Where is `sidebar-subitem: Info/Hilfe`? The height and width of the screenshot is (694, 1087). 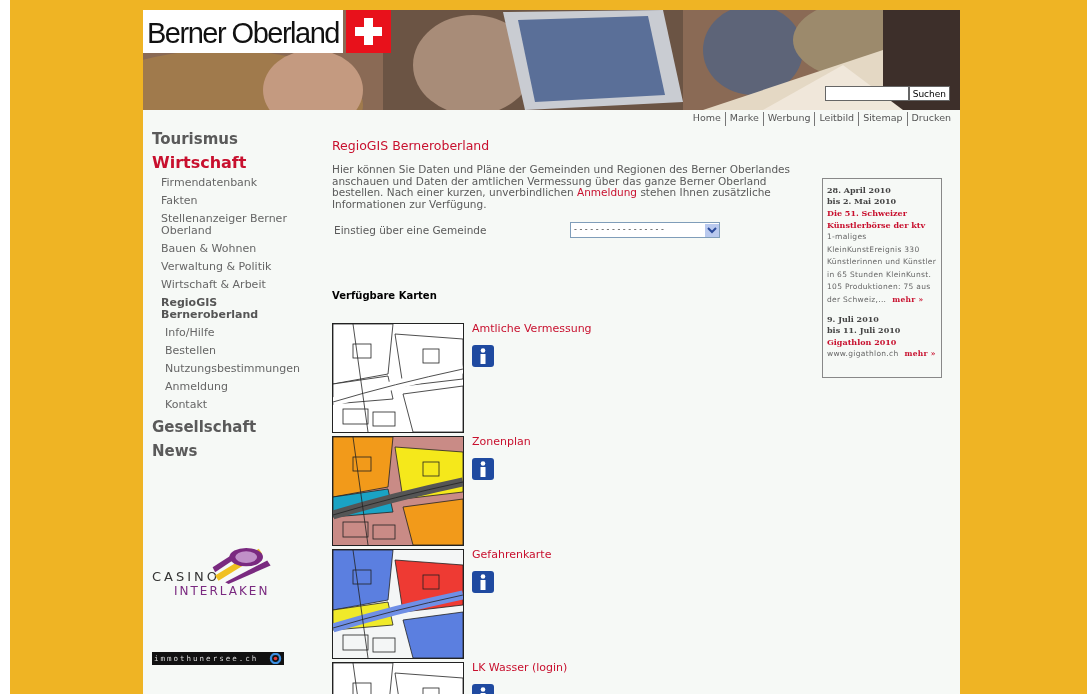 sidebar-subitem: Info/Hilfe is located at coordinates (190, 333).